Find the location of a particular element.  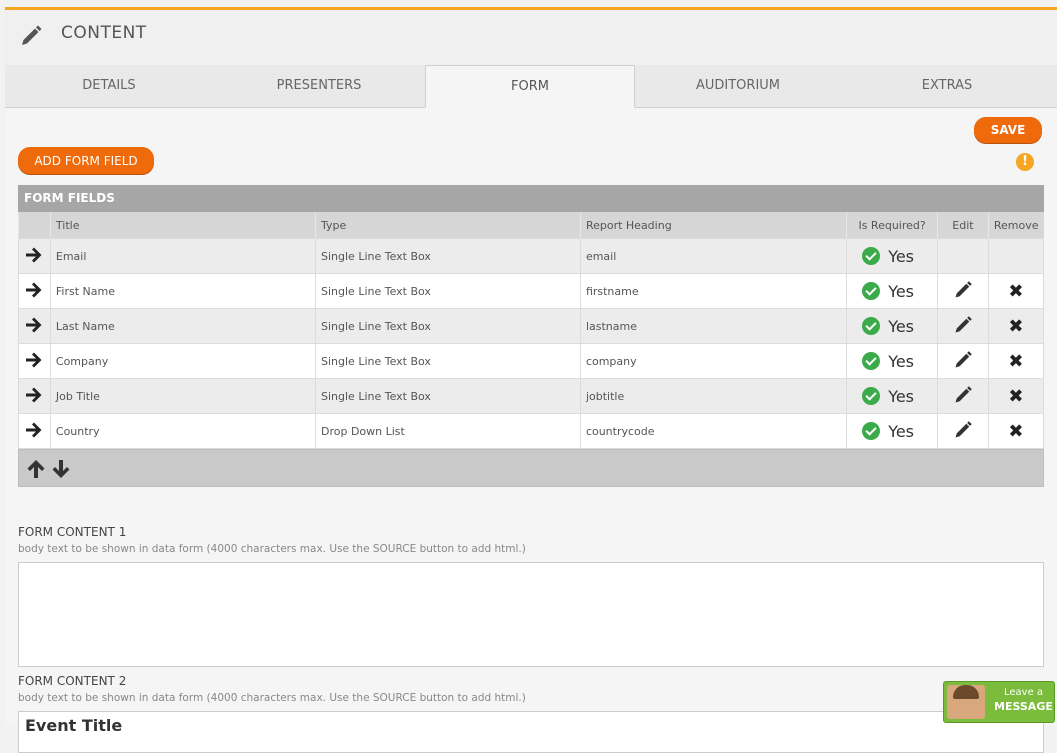

field-report-heading: countrycode is located at coordinates (713, 431).